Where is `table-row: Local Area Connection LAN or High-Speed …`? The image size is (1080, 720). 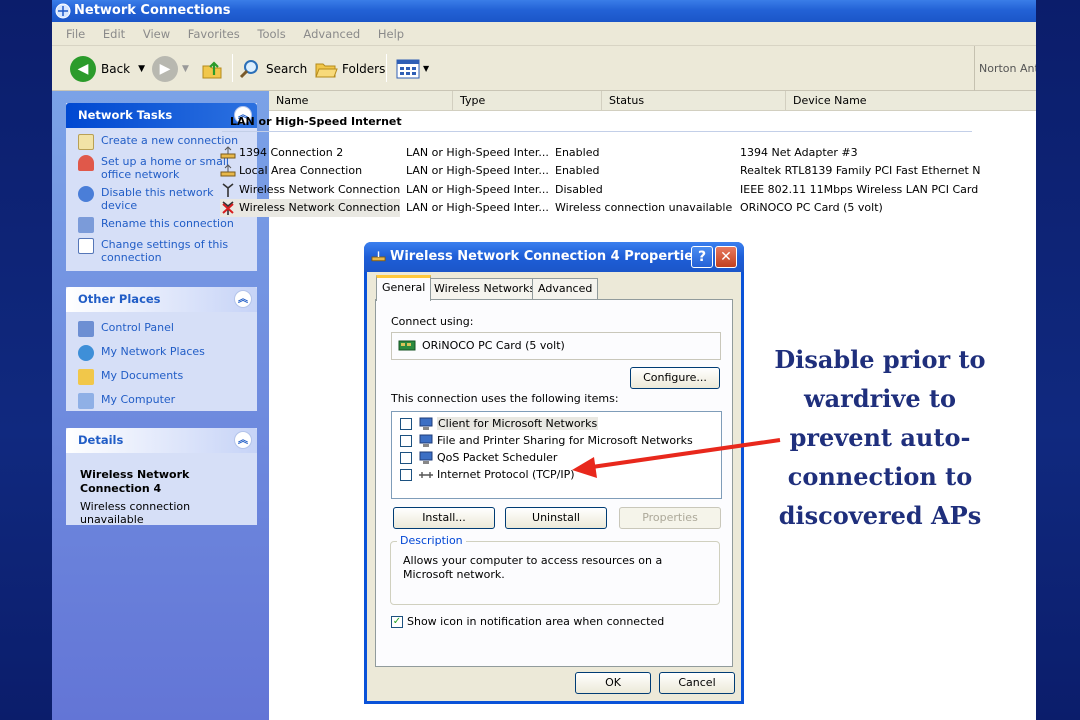 table-row: Local Area Connection LAN or High-Speed … is located at coordinates (600, 171).